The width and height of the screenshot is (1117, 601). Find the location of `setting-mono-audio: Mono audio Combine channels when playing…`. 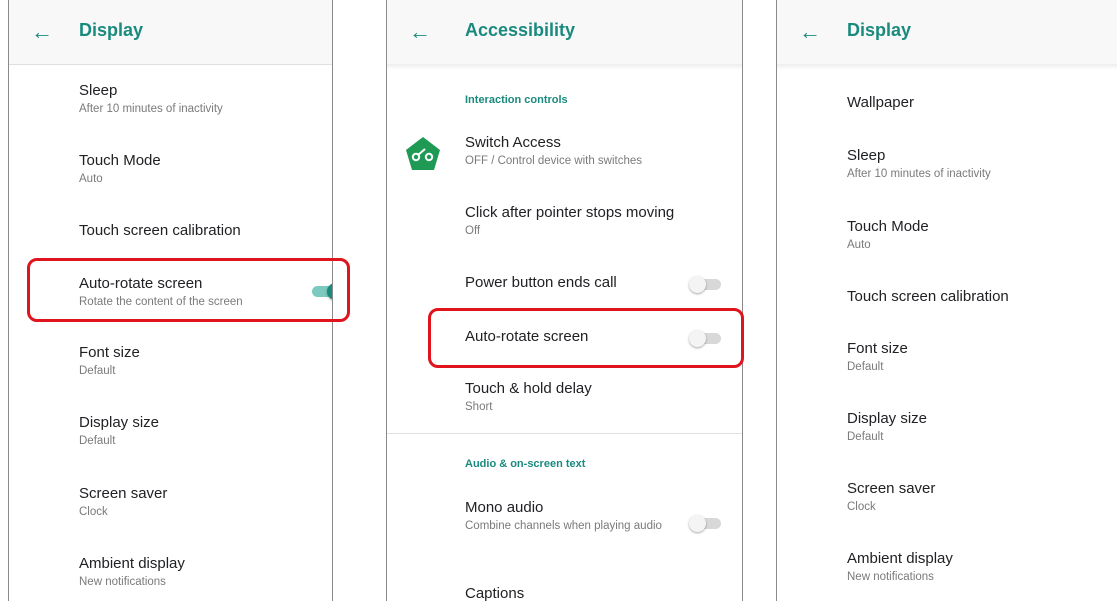

setting-mono-audio: Mono audio Combine channels when playing… is located at coordinates (565, 516).